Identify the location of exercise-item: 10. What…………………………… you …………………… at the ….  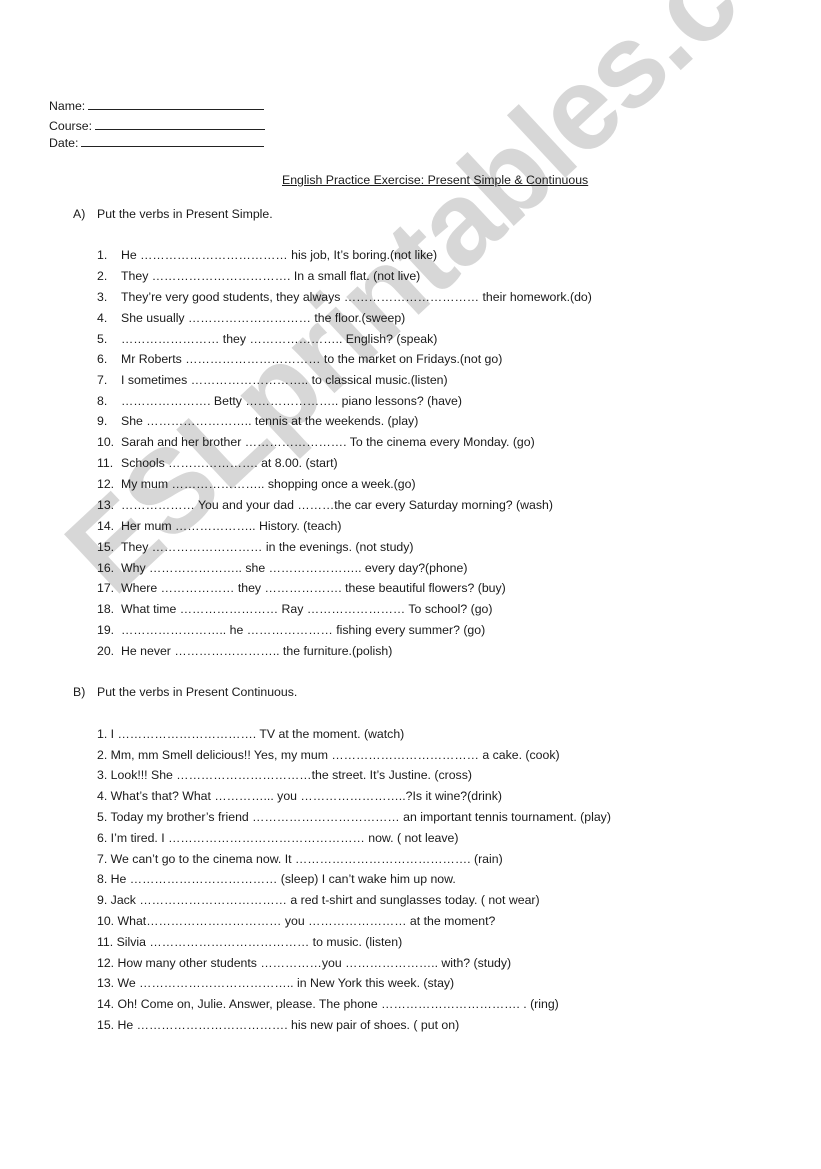
(296, 921).